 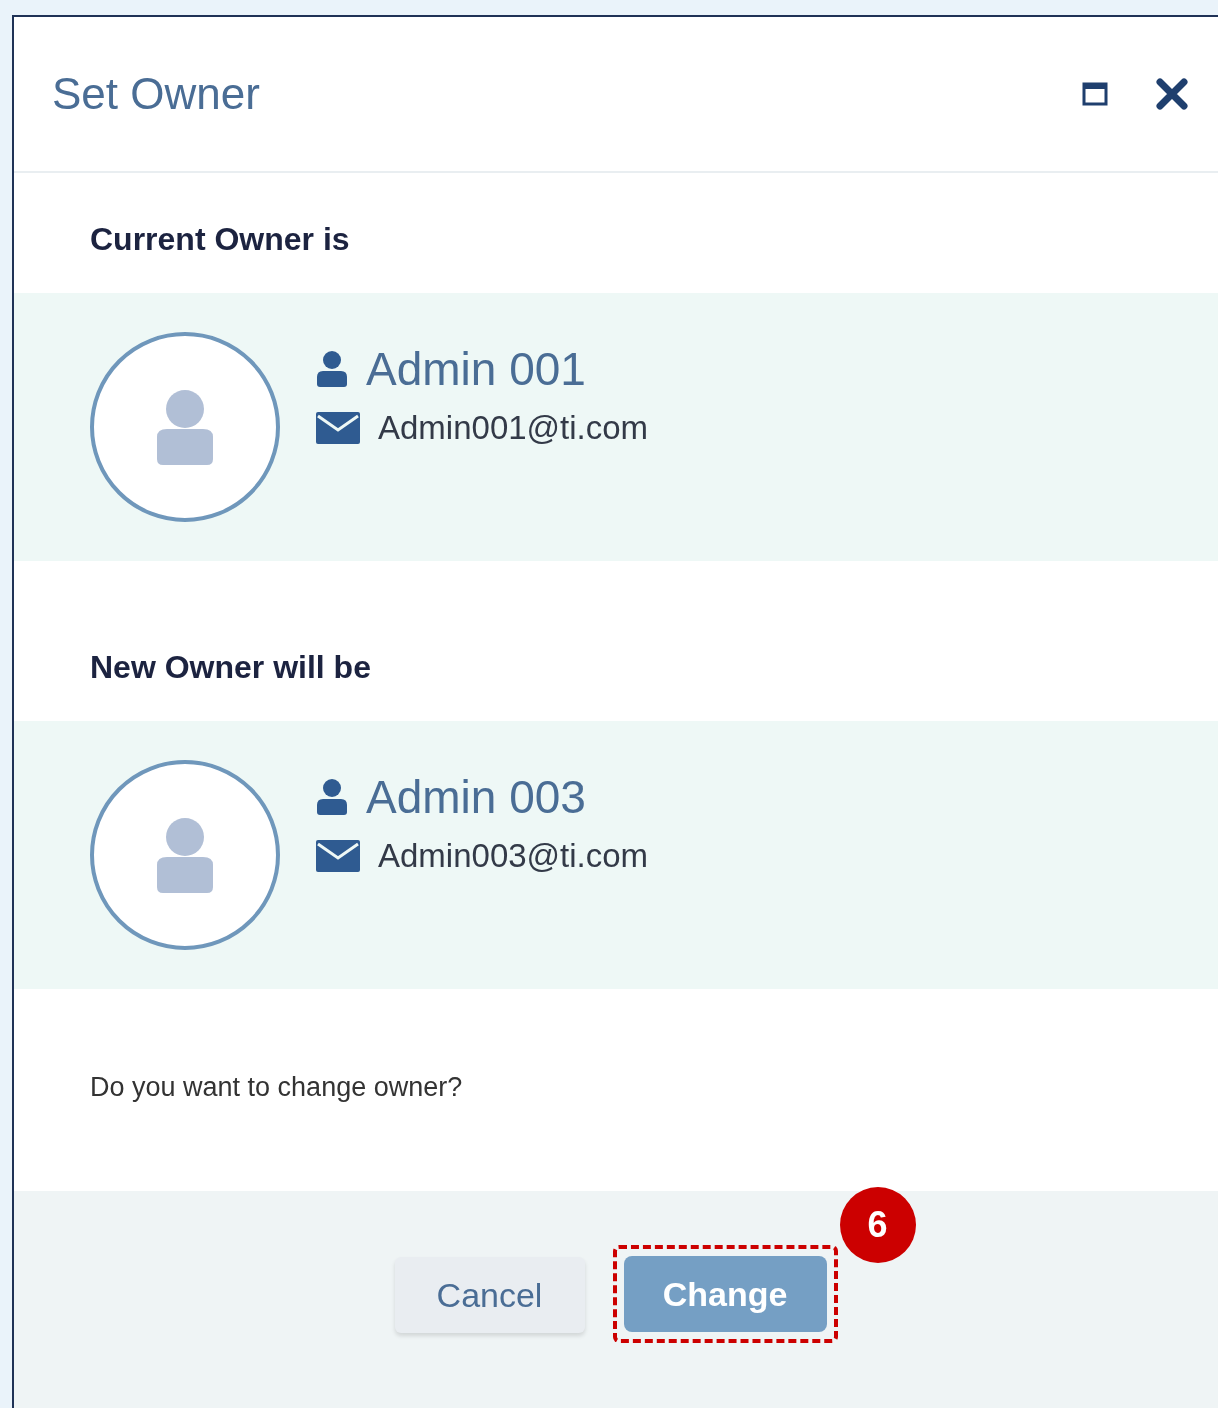 What do you see at coordinates (877, 1225) in the screenshot?
I see `step-number-badge: 6` at bounding box center [877, 1225].